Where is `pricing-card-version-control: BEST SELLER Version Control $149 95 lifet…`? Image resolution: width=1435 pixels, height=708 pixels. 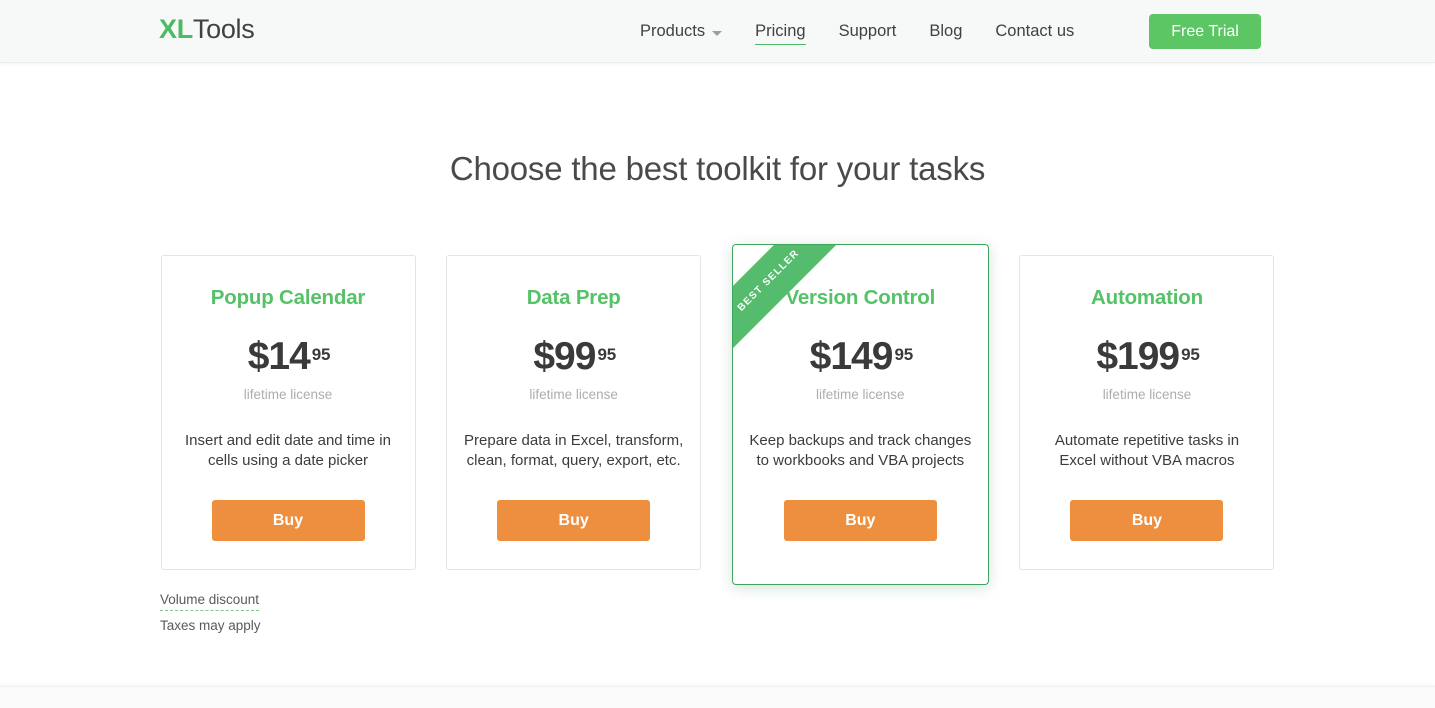 pricing-card-version-control: BEST SELLER Version Control $149 95 lifet… is located at coordinates (860, 414).